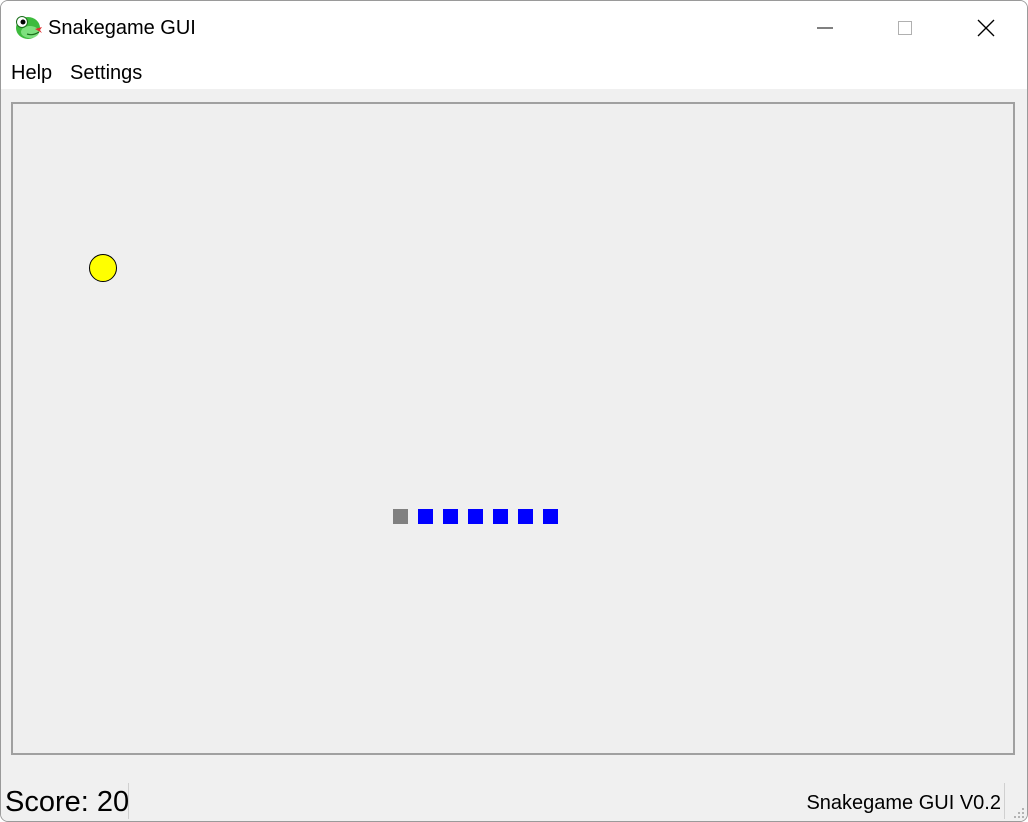 The height and width of the screenshot is (822, 1028). What do you see at coordinates (106, 73) in the screenshot?
I see `menu-settings: Settings` at bounding box center [106, 73].